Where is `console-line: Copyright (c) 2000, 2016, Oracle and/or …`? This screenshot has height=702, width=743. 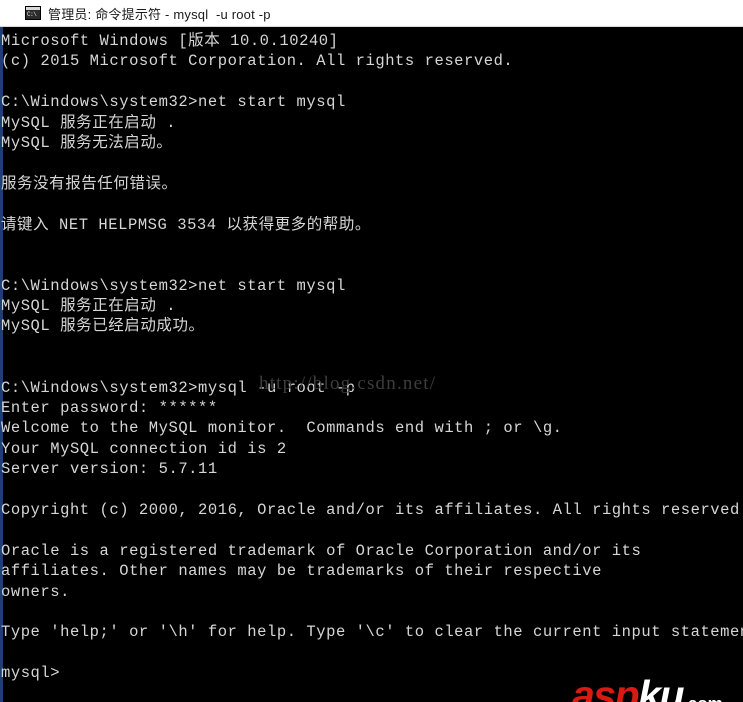 console-line: Copyright (c) 2000, 2016, Oracle and/or … is located at coordinates (372, 509).